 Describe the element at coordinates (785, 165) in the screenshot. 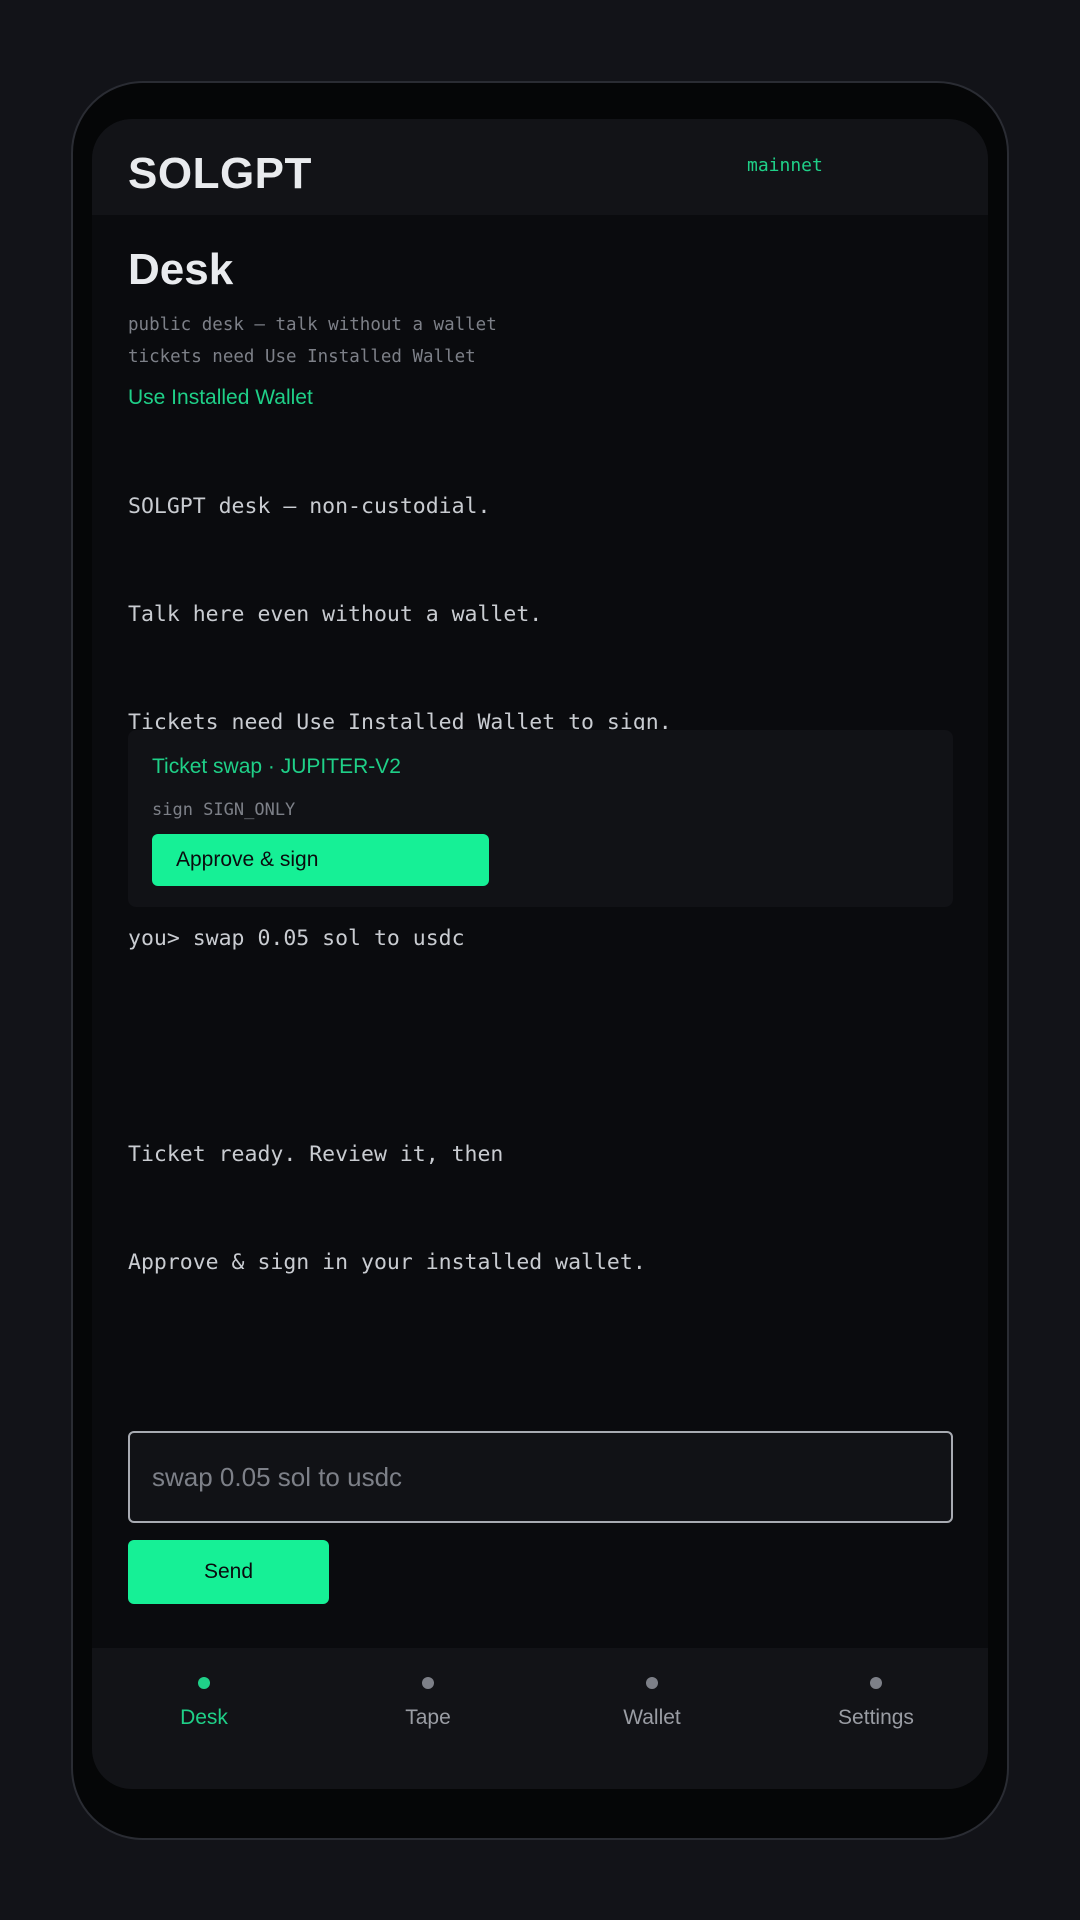

I see `network-indicator: mainnet` at that location.